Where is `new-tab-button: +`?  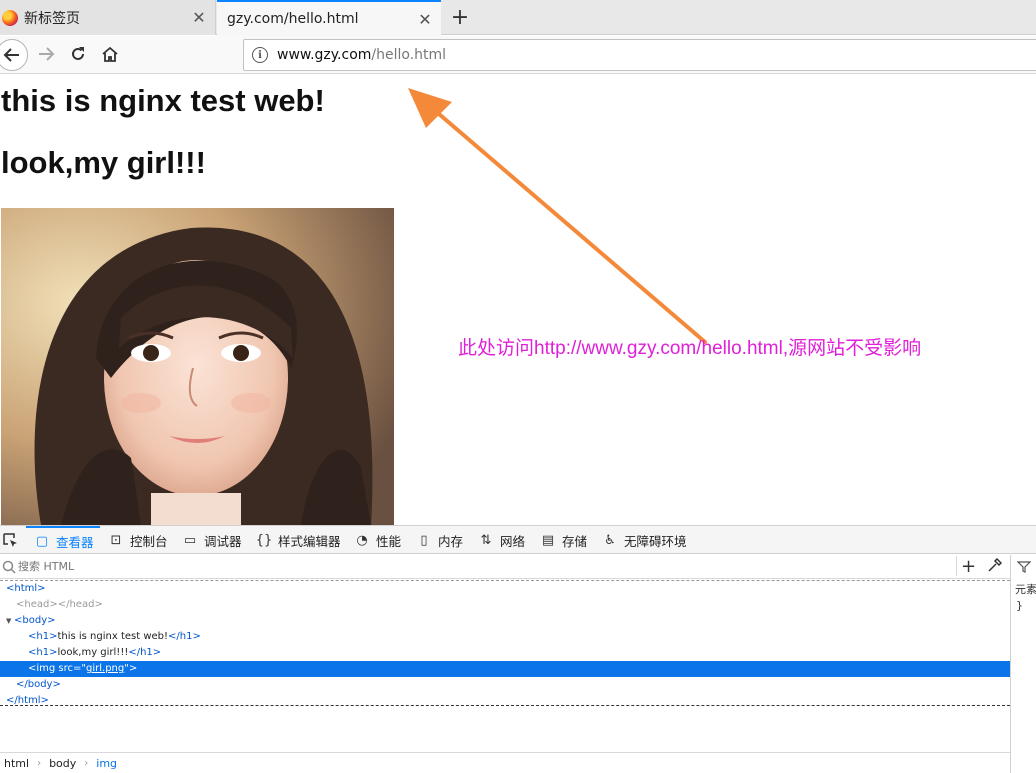
new-tab-button: + is located at coordinates (460, 17).